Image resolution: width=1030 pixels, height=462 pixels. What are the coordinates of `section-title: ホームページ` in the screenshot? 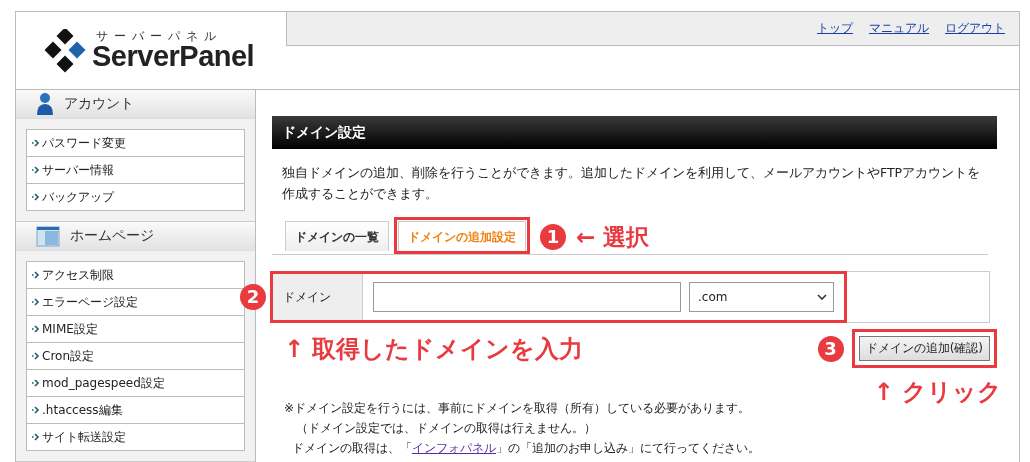 It's located at (112, 236).